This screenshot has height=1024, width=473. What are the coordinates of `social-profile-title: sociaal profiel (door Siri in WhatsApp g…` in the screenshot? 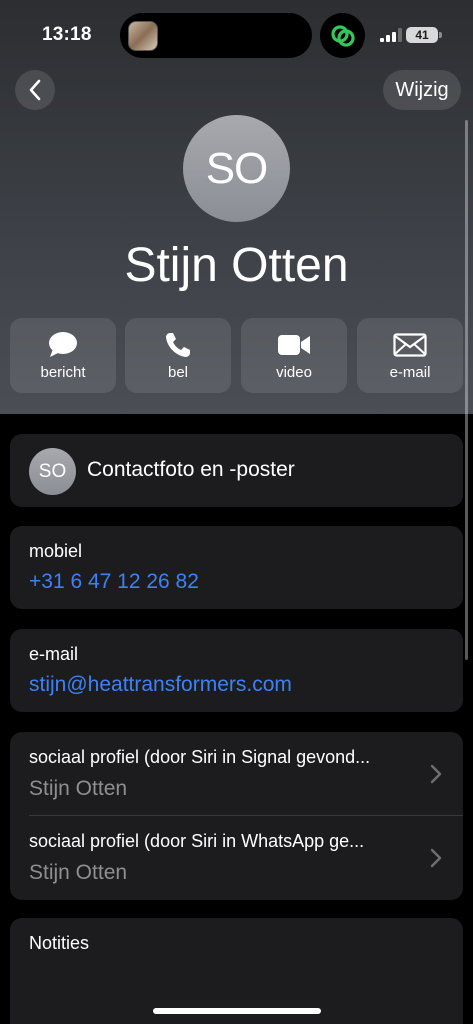 It's located at (197, 841).